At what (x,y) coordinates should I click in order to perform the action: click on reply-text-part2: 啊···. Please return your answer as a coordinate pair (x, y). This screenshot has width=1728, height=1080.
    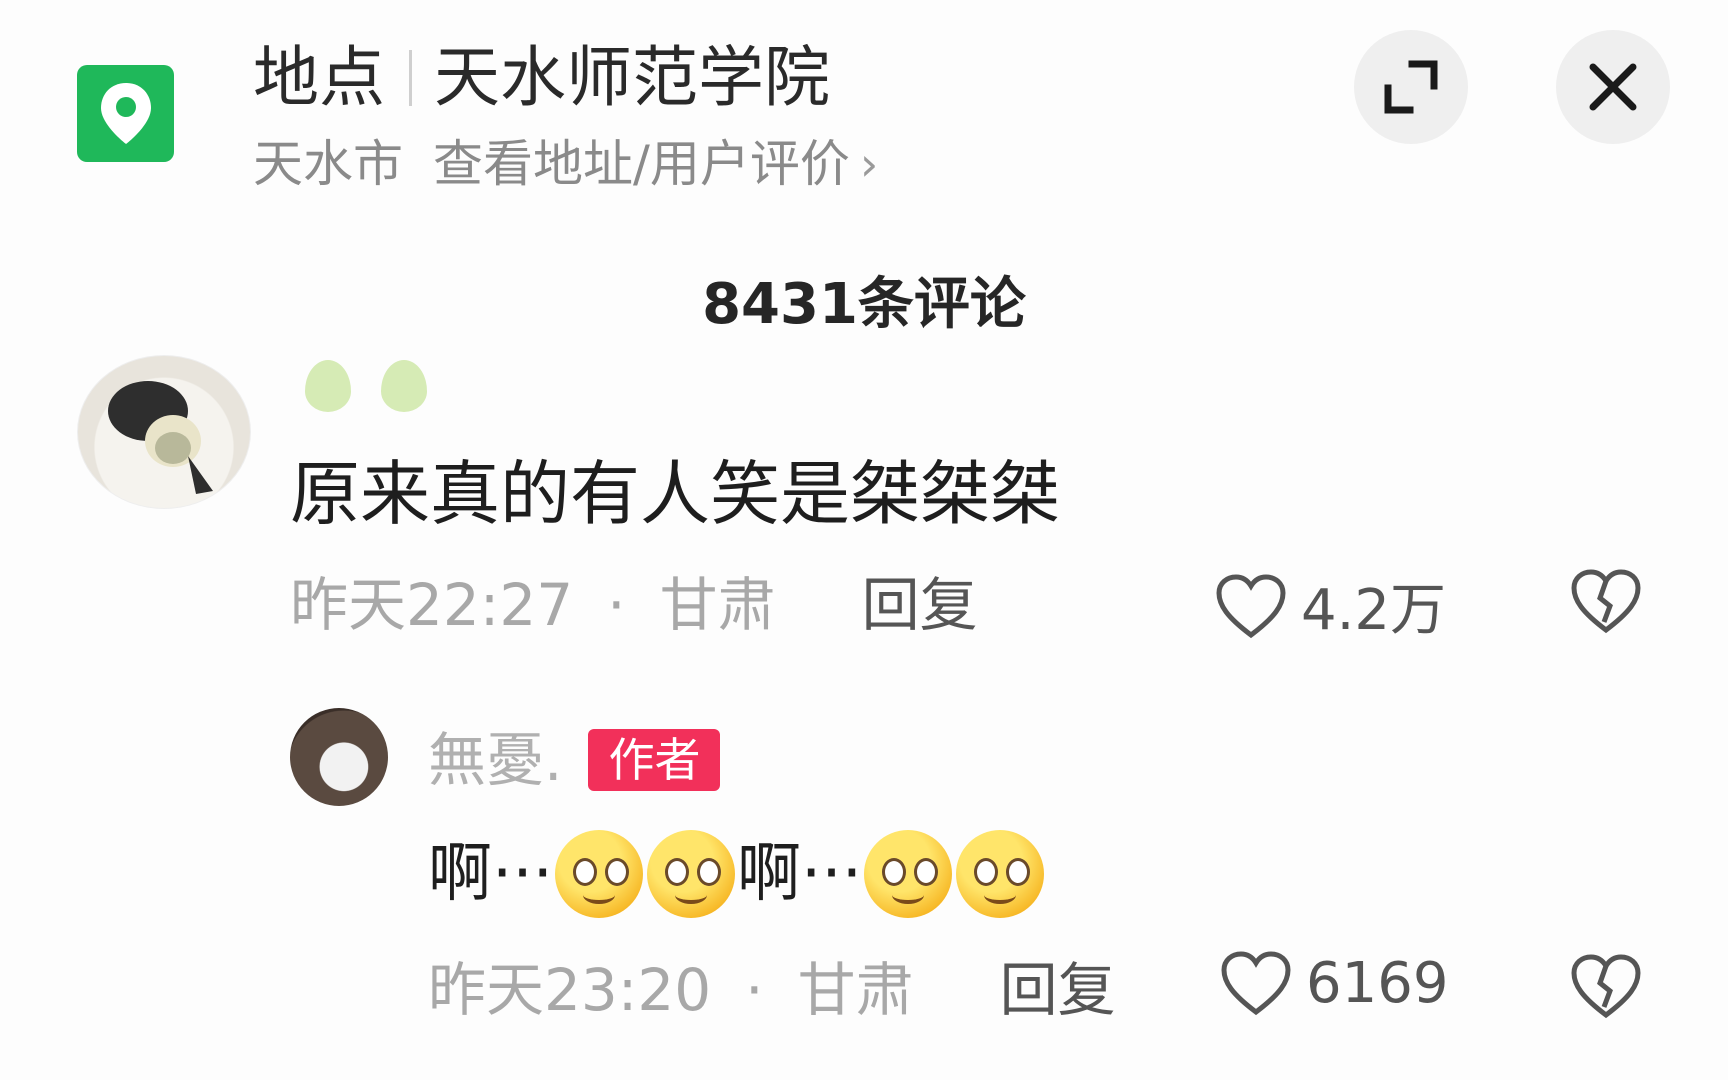
    Looking at the image, I should click on (800, 874).